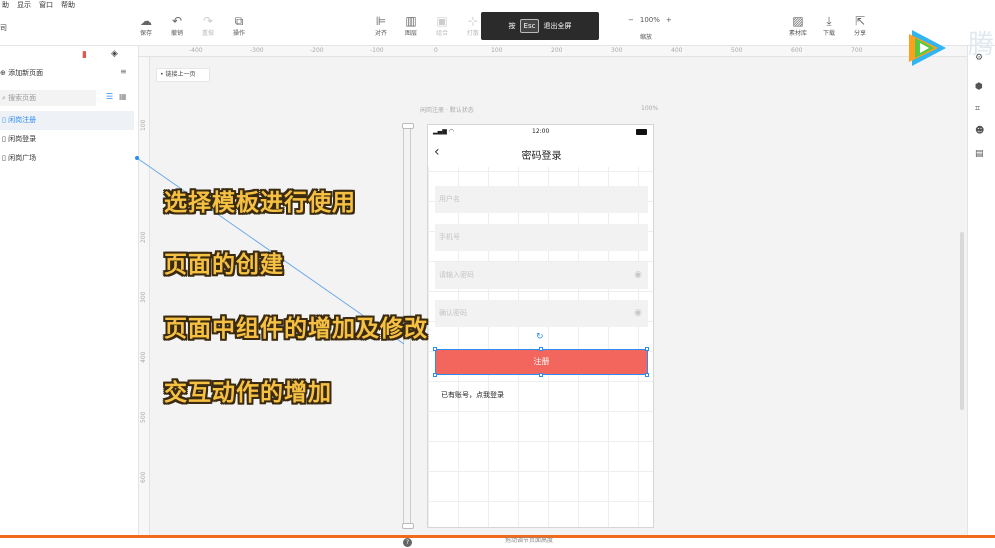 The width and height of the screenshot is (995, 548). What do you see at coordinates (442, 21) in the screenshot?
I see `group-icon: ▣` at bounding box center [442, 21].